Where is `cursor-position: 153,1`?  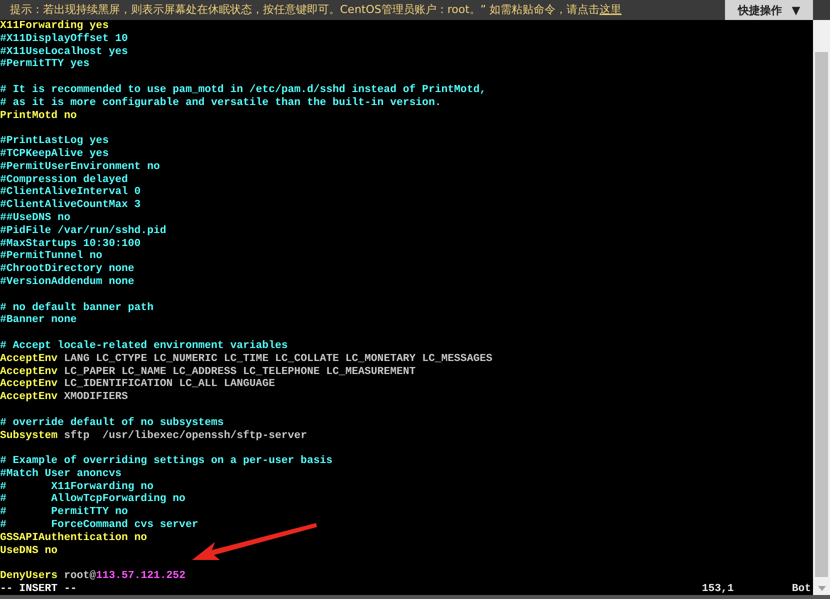
cursor-position: 153,1 is located at coordinates (718, 589).